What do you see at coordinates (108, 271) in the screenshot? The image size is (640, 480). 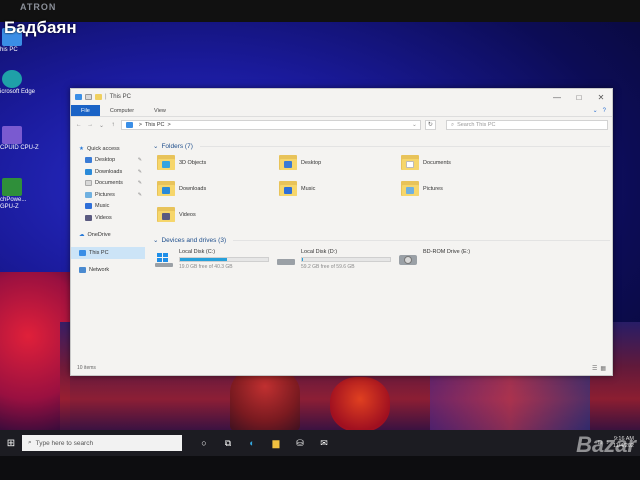 I see `nav-network: Network` at bounding box center [108, 271].